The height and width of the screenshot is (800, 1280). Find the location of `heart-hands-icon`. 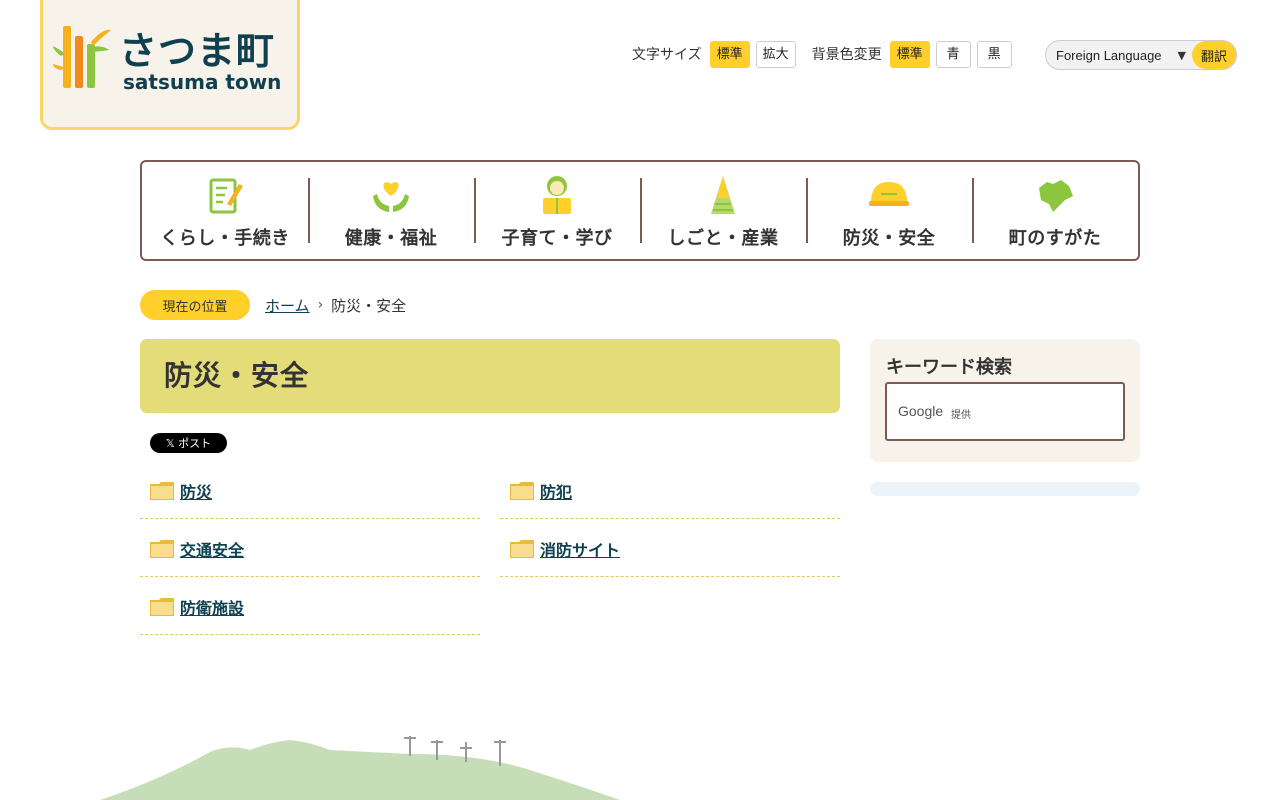

heart-hands-icon is located at coordinates (391, 197).